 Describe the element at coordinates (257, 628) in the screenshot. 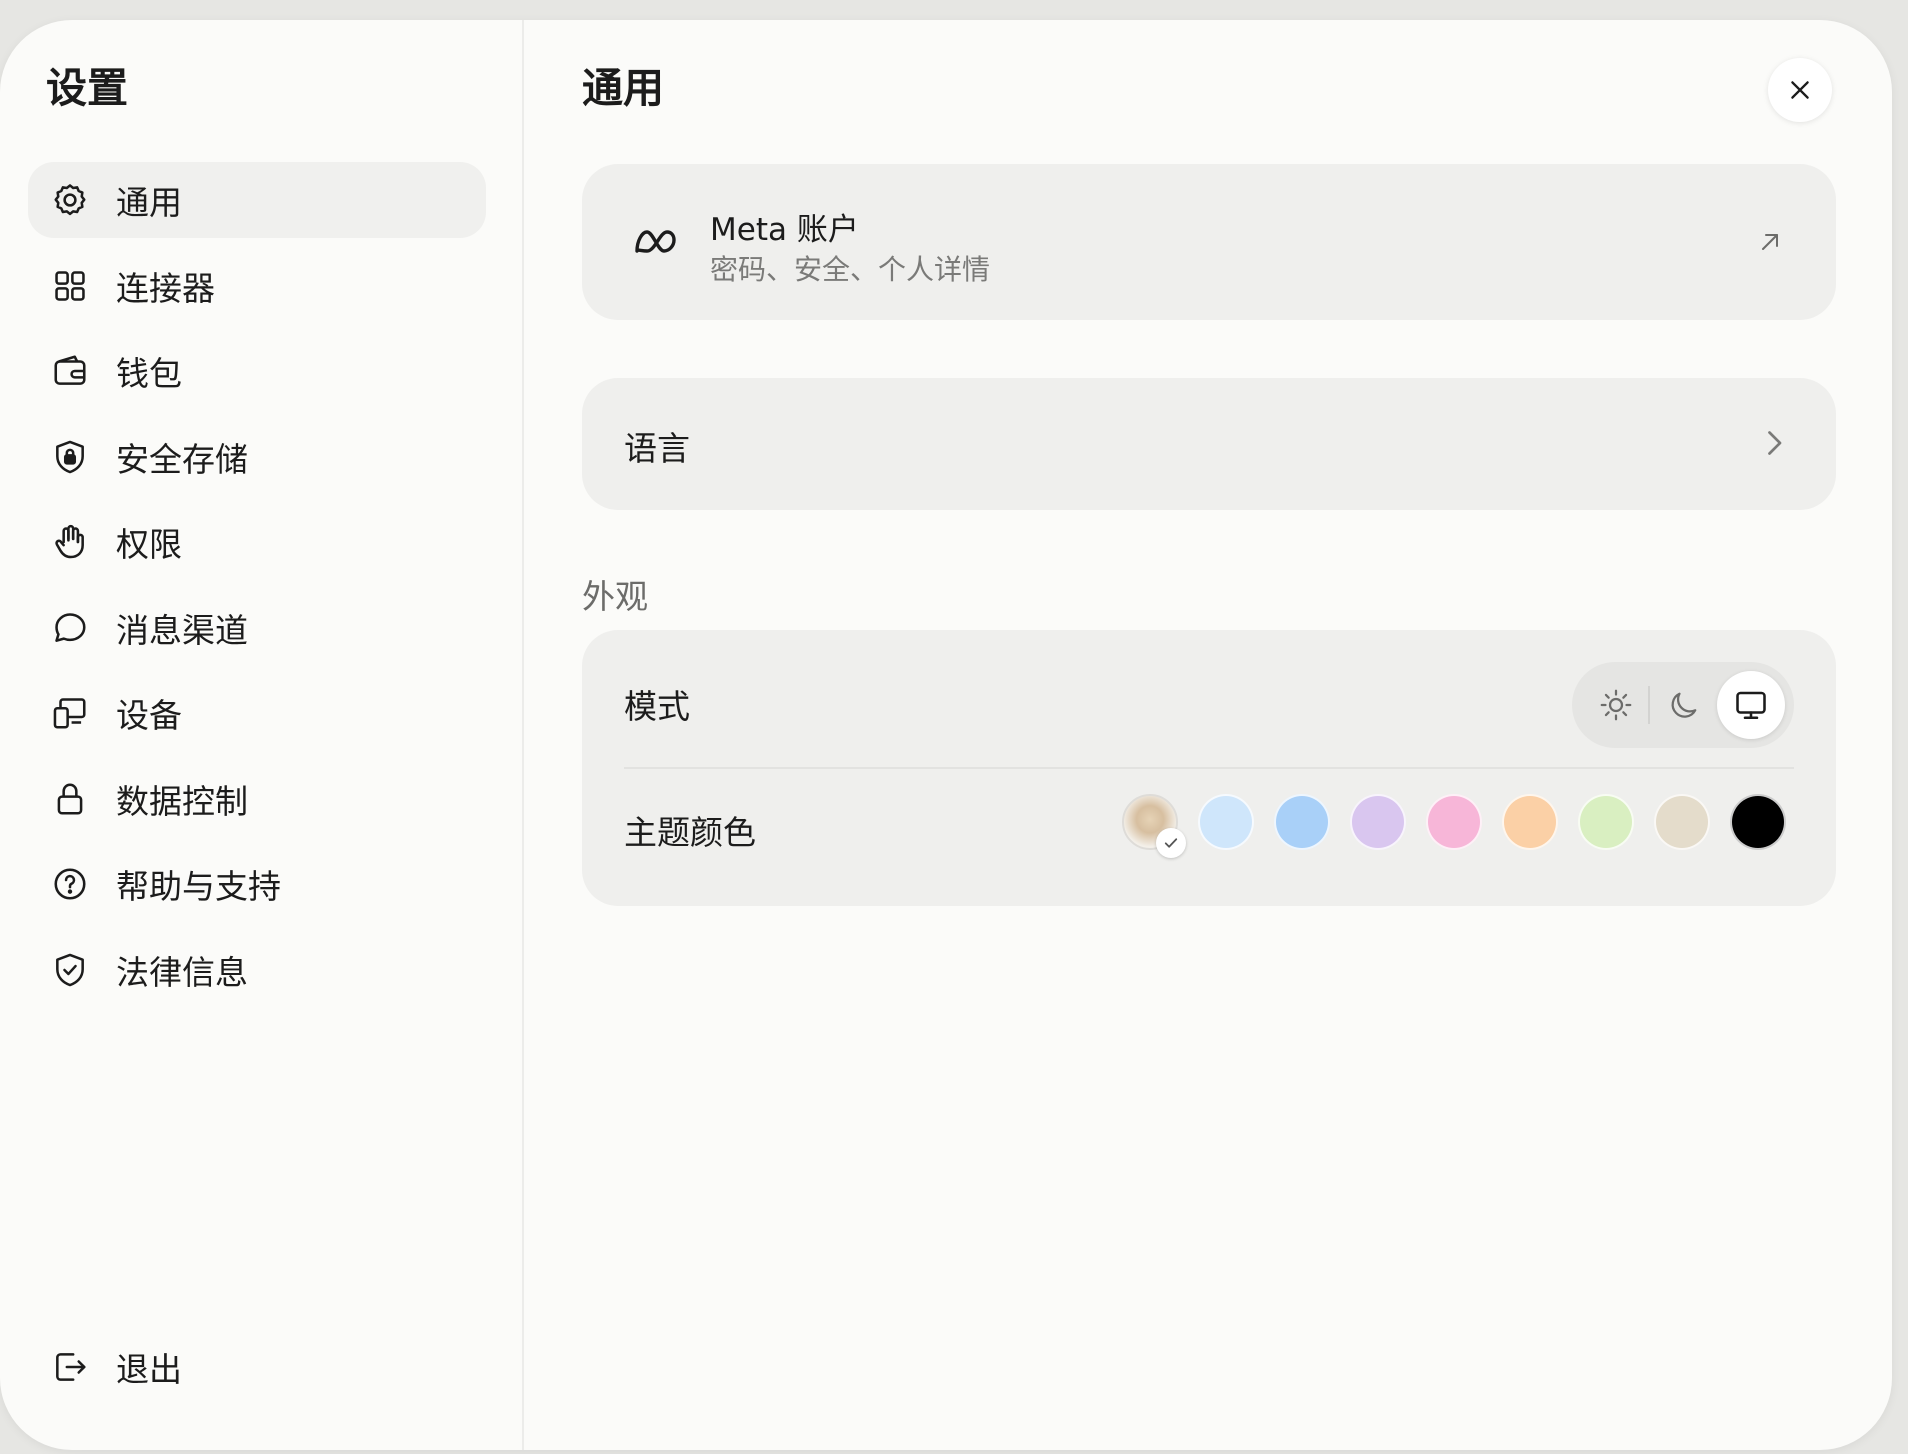

I see `sidebar-item-message-channels: 消息渠道` at that location.